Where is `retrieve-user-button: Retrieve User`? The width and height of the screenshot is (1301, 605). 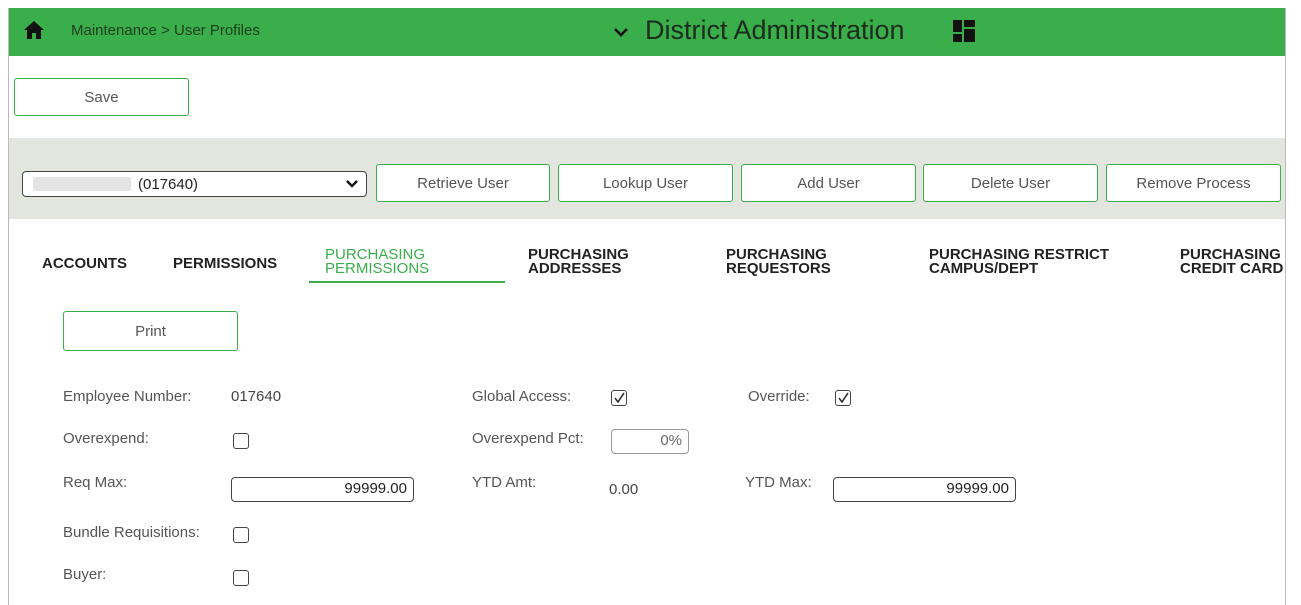
retrieve-user-button: Retrieve User is located at coordinates (463, 183).